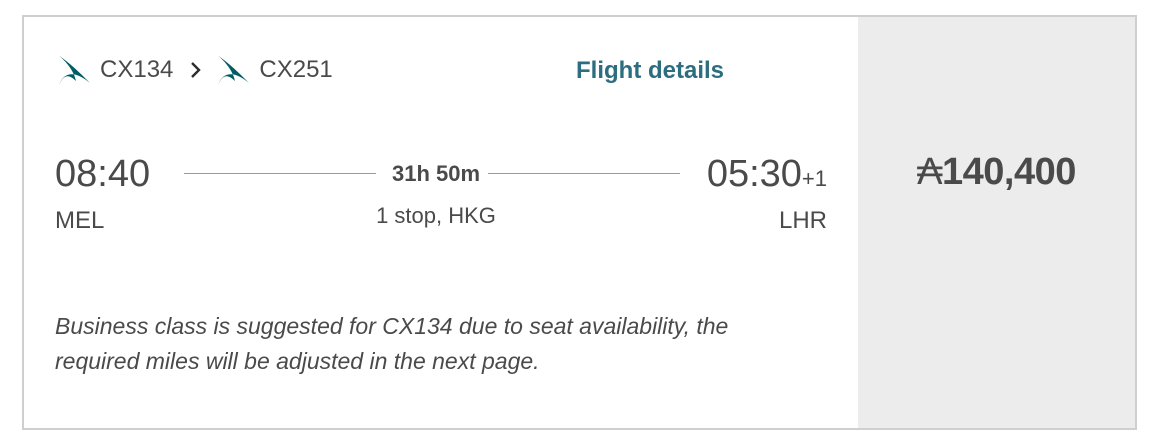  Describe the element at coordinates (929, 172) in the screenshot. I see `asia-miles-icon: ₳` at that location.